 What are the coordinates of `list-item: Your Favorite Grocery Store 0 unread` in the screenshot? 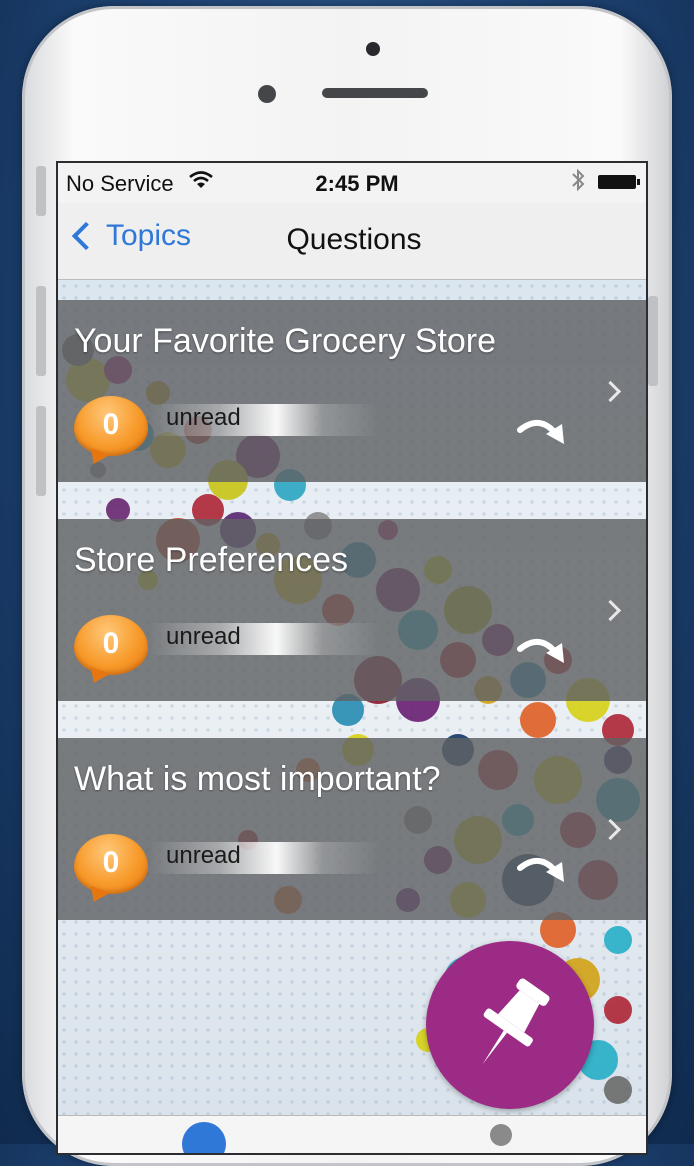 It's located at (352, 391).